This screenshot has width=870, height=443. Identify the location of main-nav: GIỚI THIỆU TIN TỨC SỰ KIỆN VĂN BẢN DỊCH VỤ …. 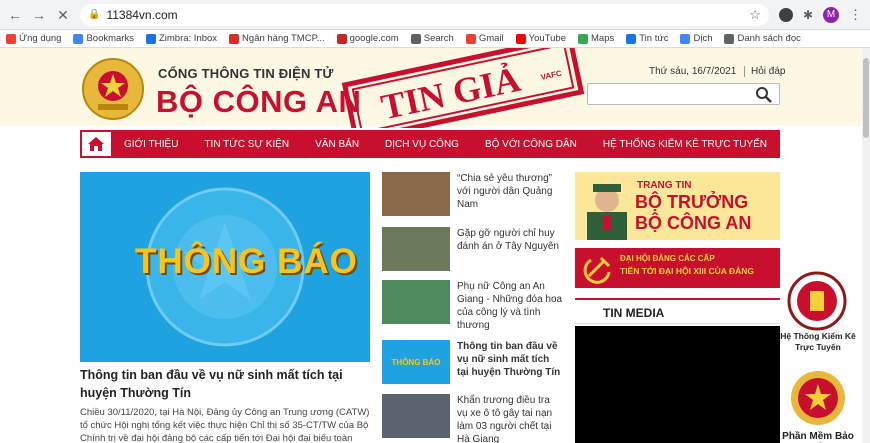
(430, 144).